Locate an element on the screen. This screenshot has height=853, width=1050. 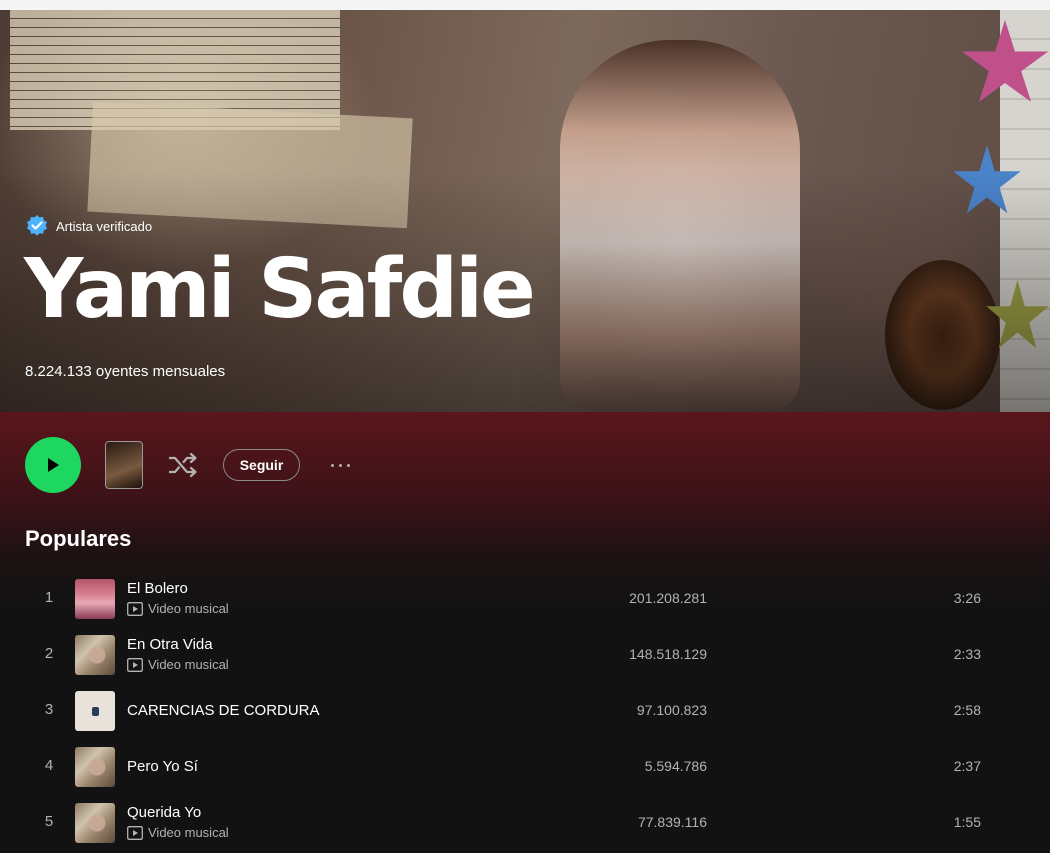
shuffle-button is located at coordinates (183, 465).